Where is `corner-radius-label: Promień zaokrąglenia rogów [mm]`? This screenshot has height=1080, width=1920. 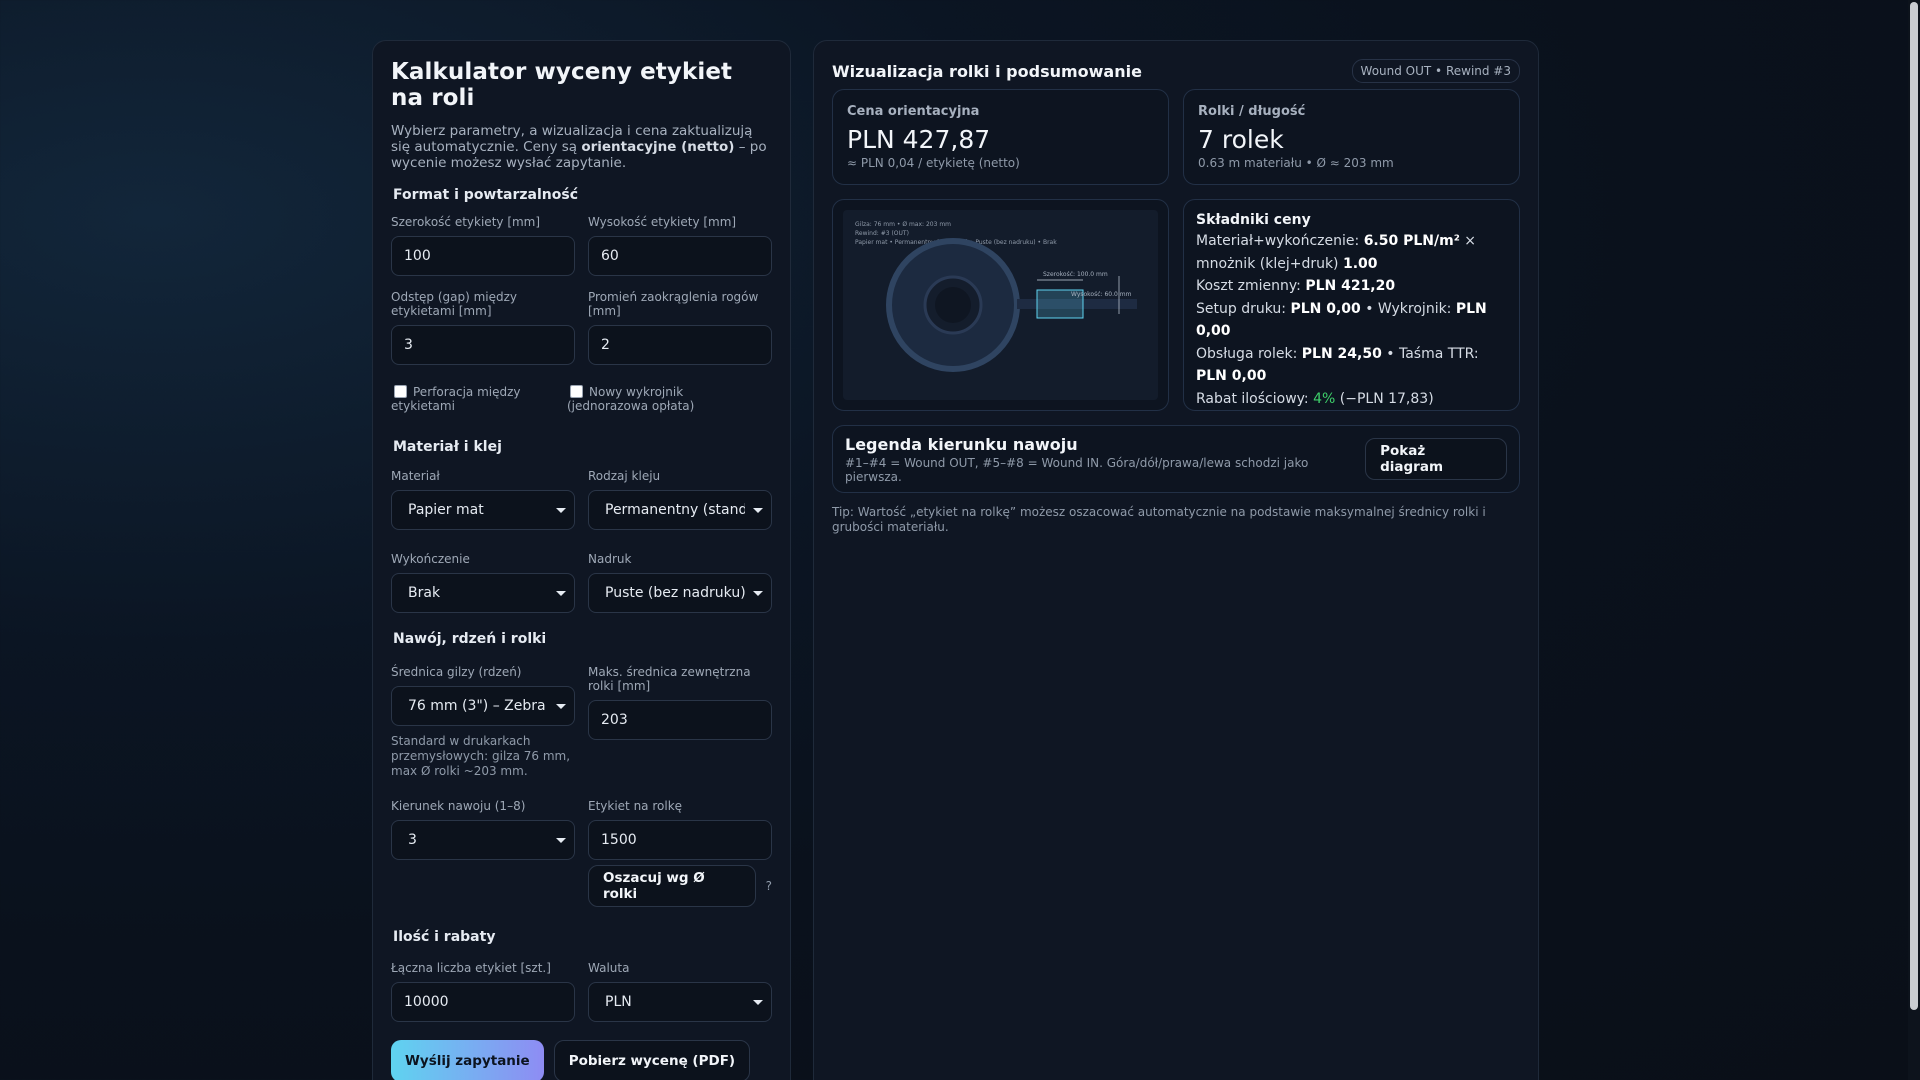 corner-radius-label: Promień zaokrąglenia rogów [mm] is located at coordinates (673, 304).